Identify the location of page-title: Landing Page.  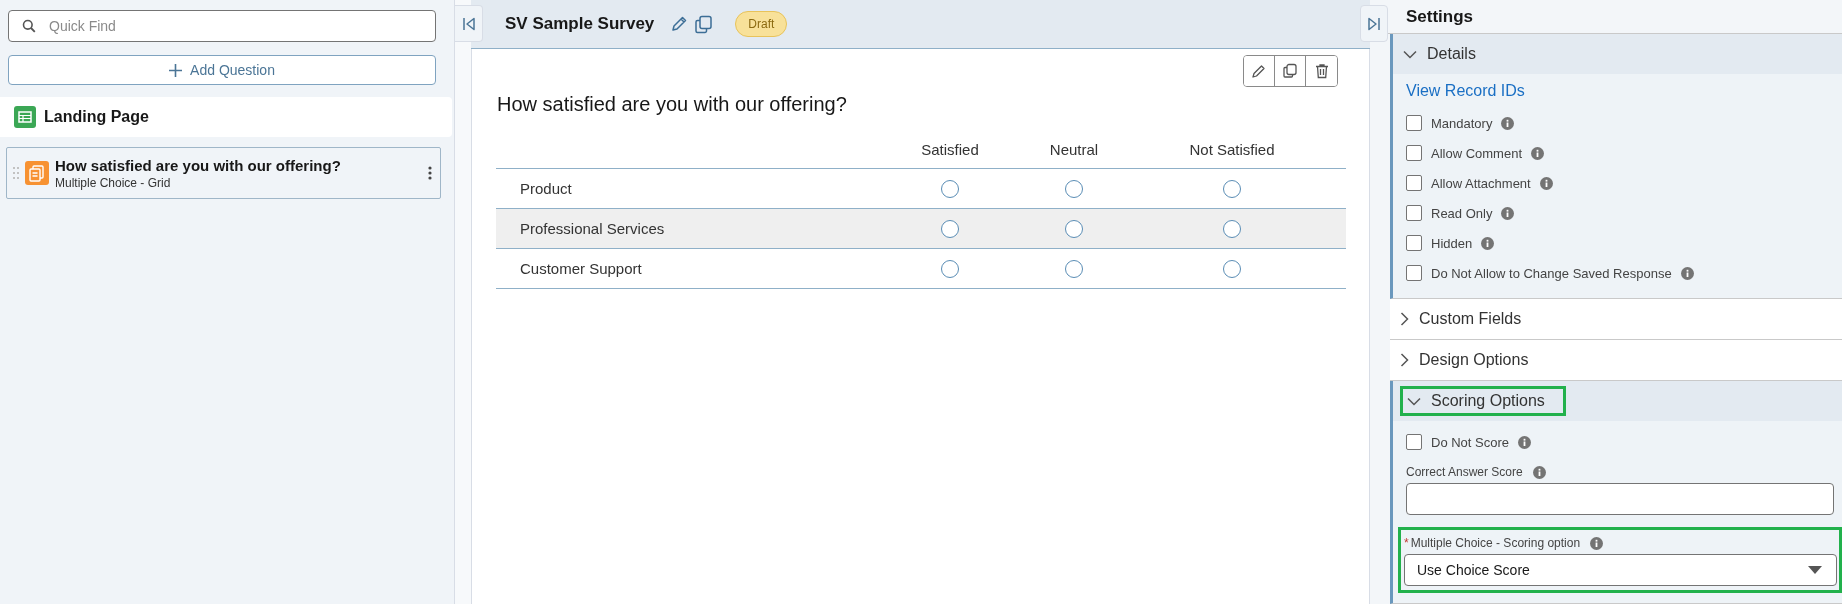
(96, 117).